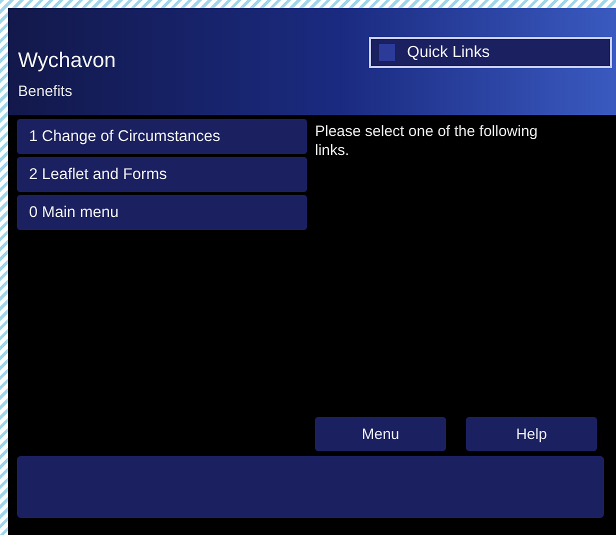 The height and width of the screenshot is (535, 616). I want to click on menu-item: 2 Leaflet and Forms, so click(162, 174).